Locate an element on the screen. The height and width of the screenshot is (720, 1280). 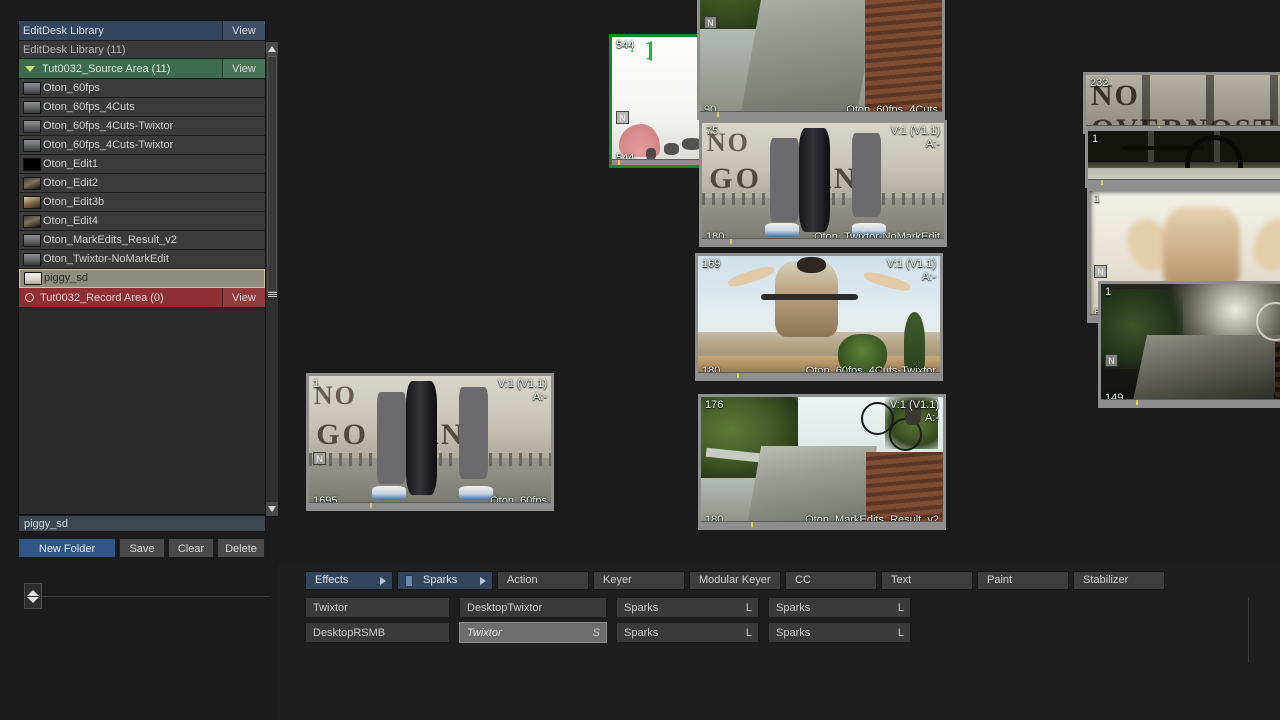
library-clear-button: Clear is located at coordinates (191, 548).